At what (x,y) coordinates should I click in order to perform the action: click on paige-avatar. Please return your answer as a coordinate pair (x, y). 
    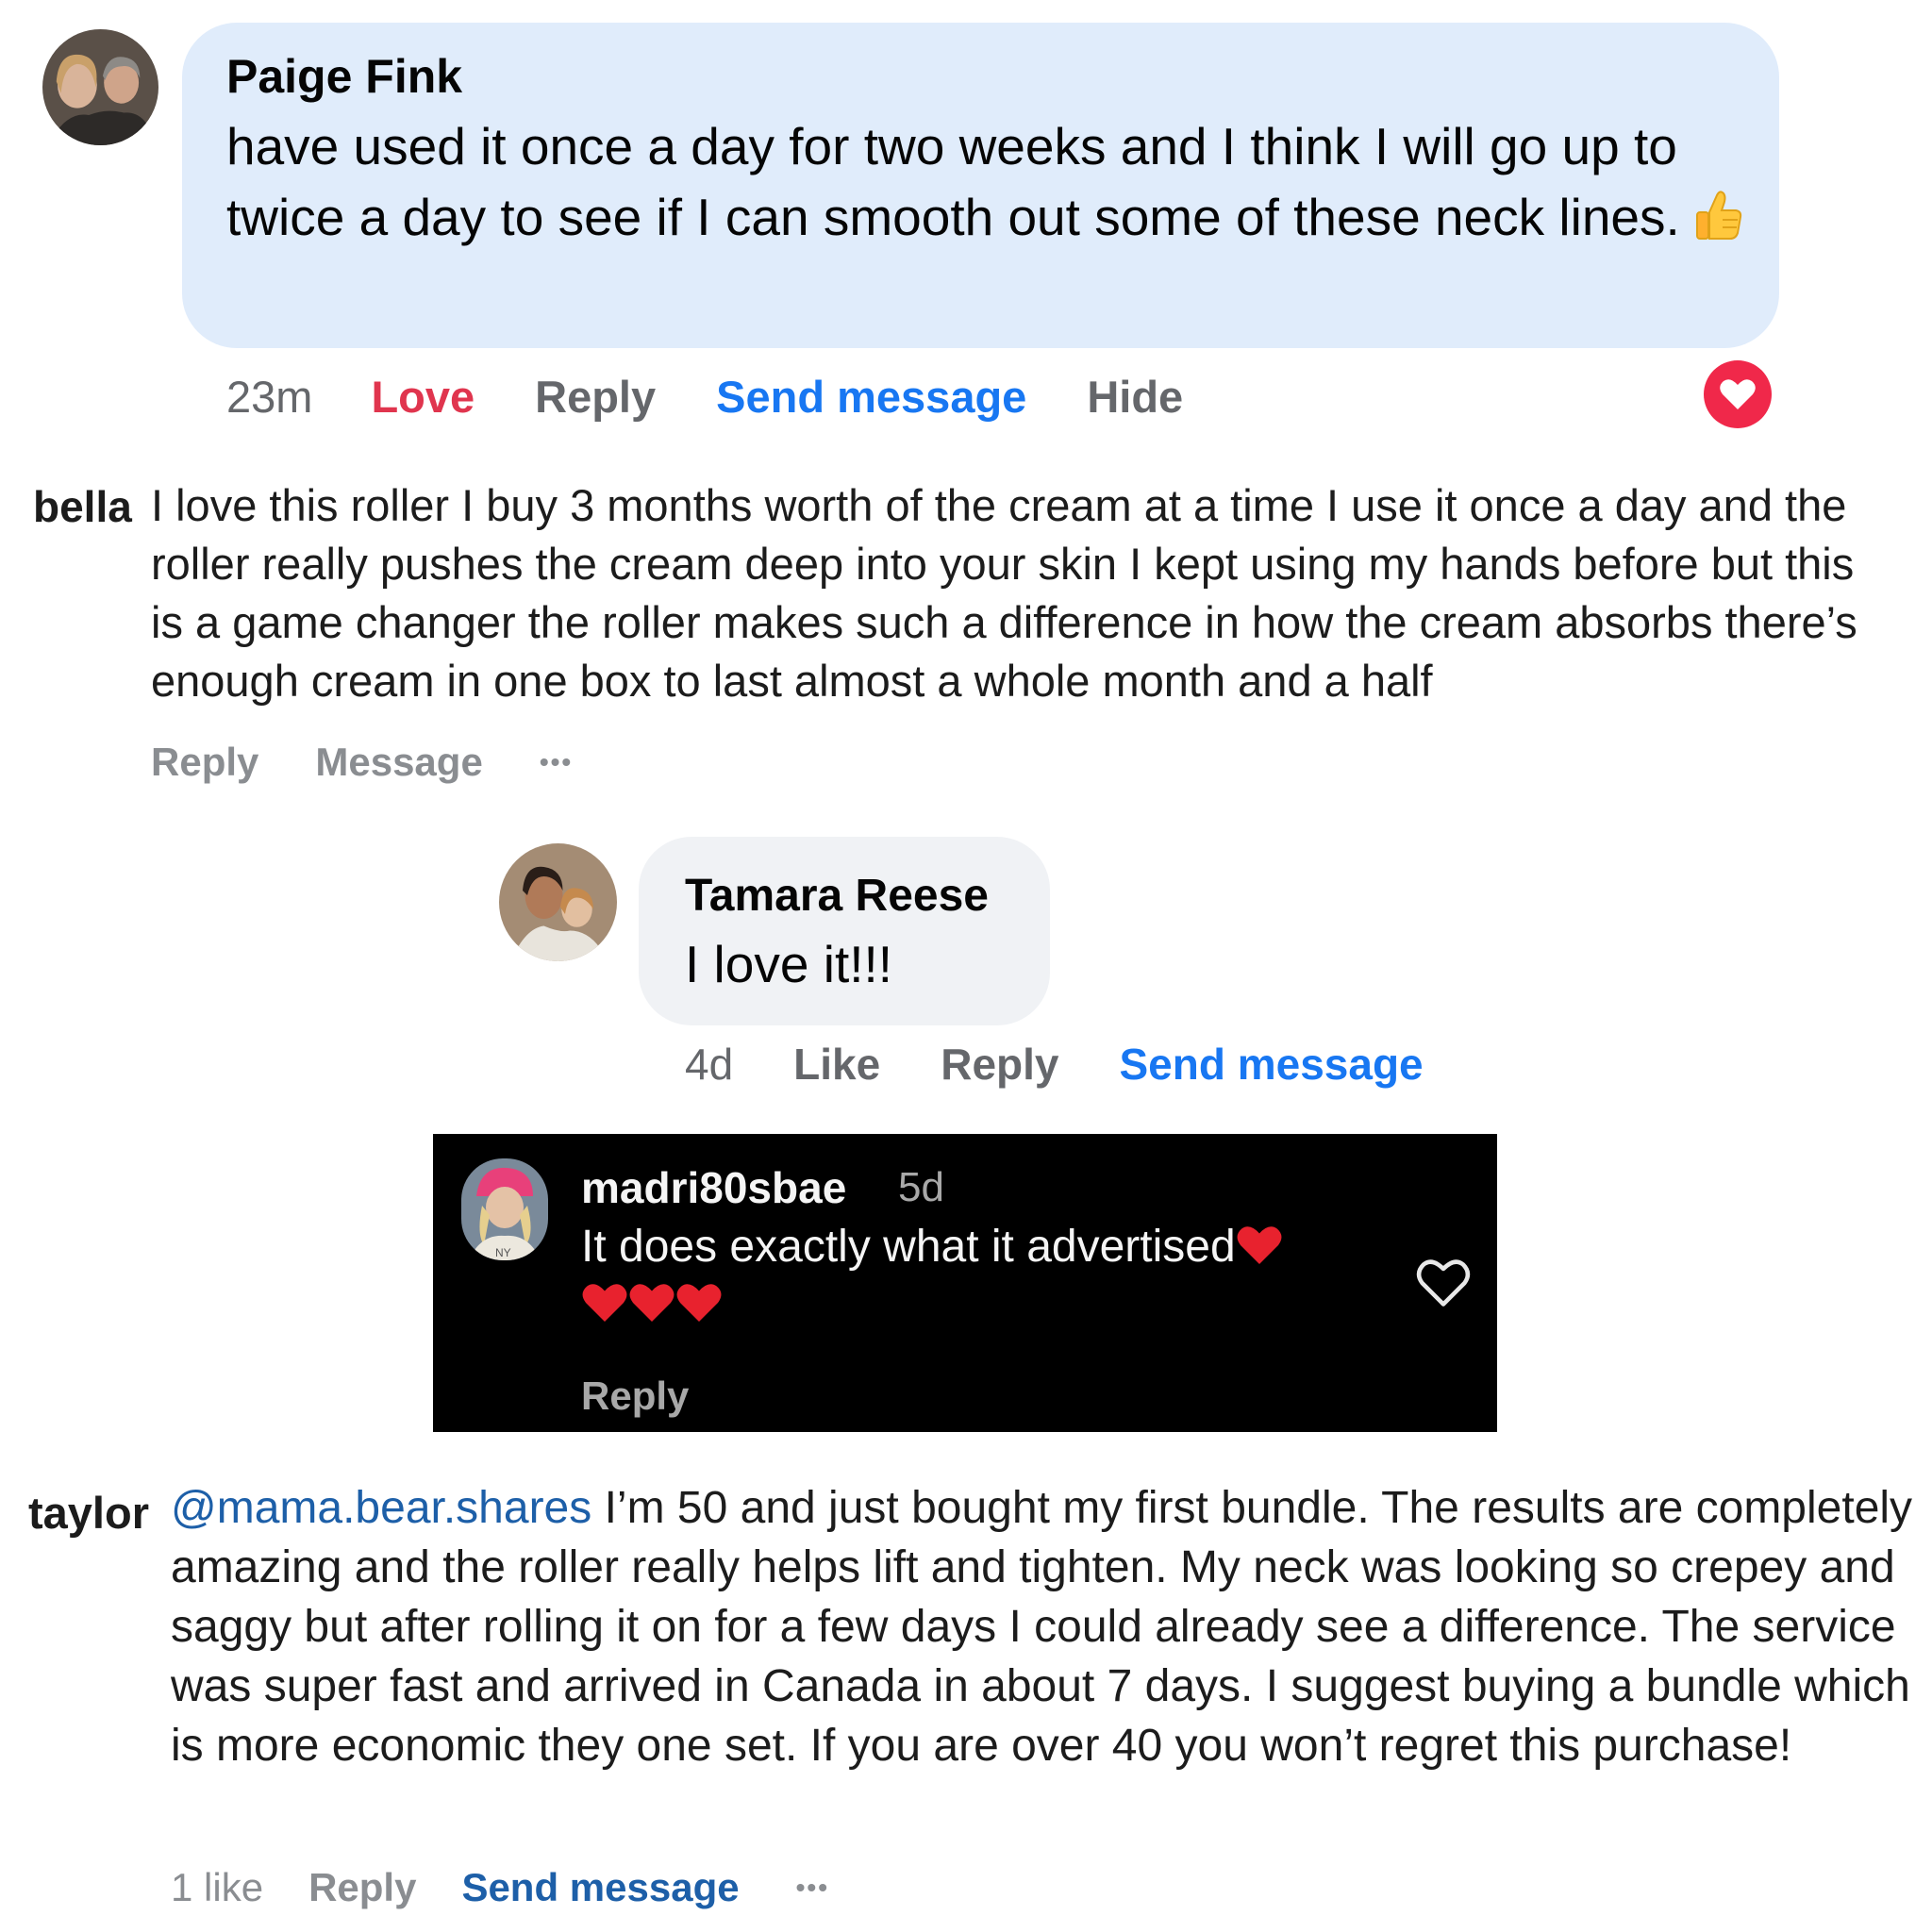
    Looking at the image, I should click on (100, 87).